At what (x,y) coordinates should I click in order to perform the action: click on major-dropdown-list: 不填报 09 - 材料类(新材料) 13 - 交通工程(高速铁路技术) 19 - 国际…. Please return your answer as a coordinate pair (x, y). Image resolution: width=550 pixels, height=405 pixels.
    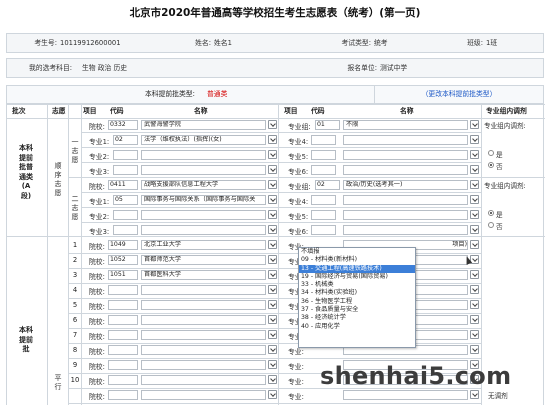
    Looking at the image, I should click on (357, 297).